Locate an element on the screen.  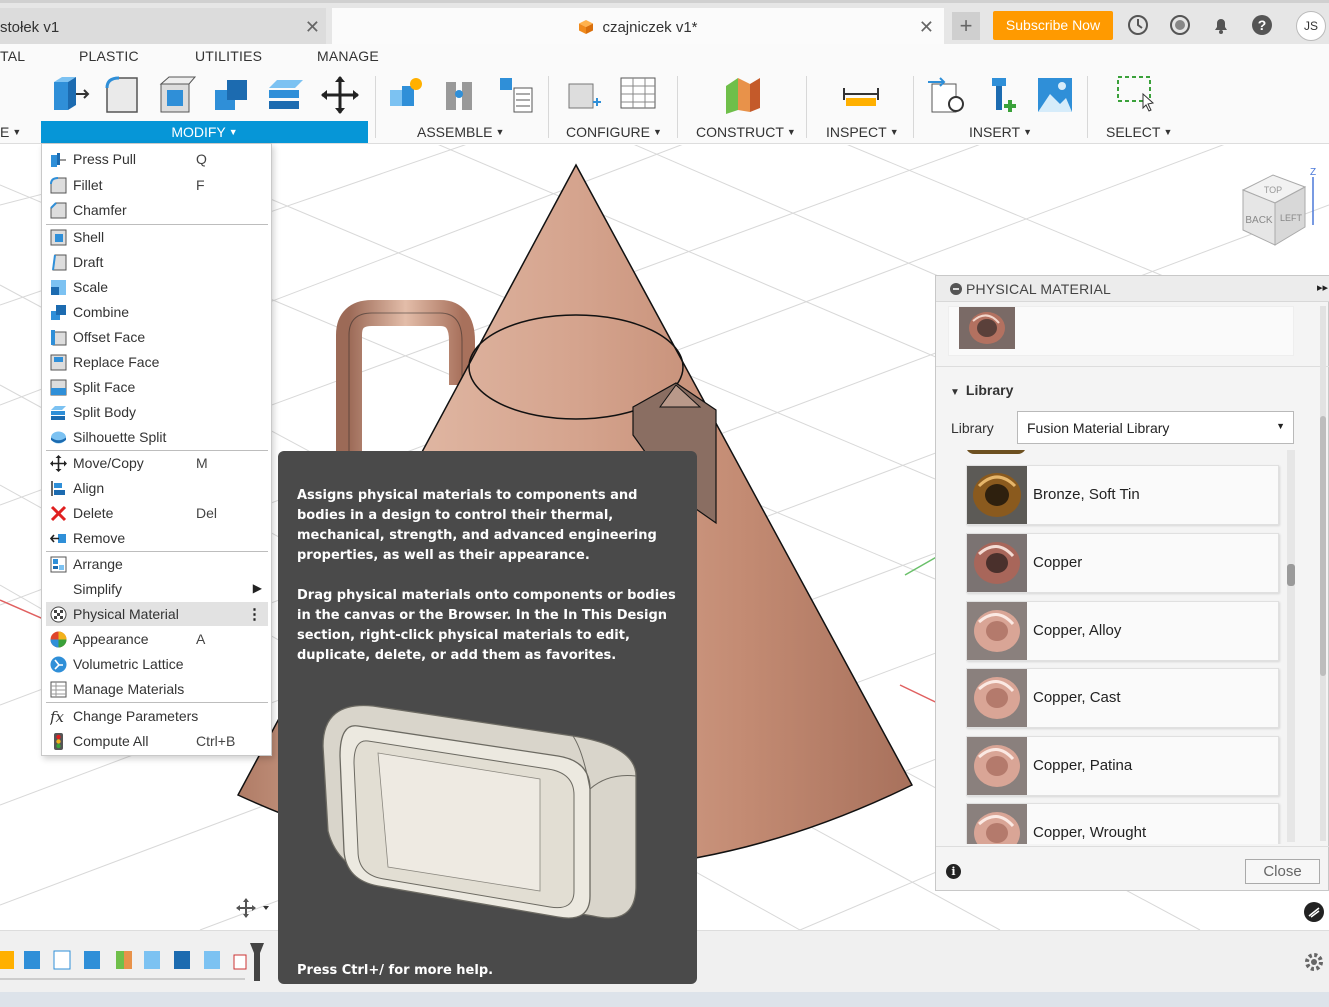
menu-item-replace-face: Replace Face is located at coordinates (157, 362).